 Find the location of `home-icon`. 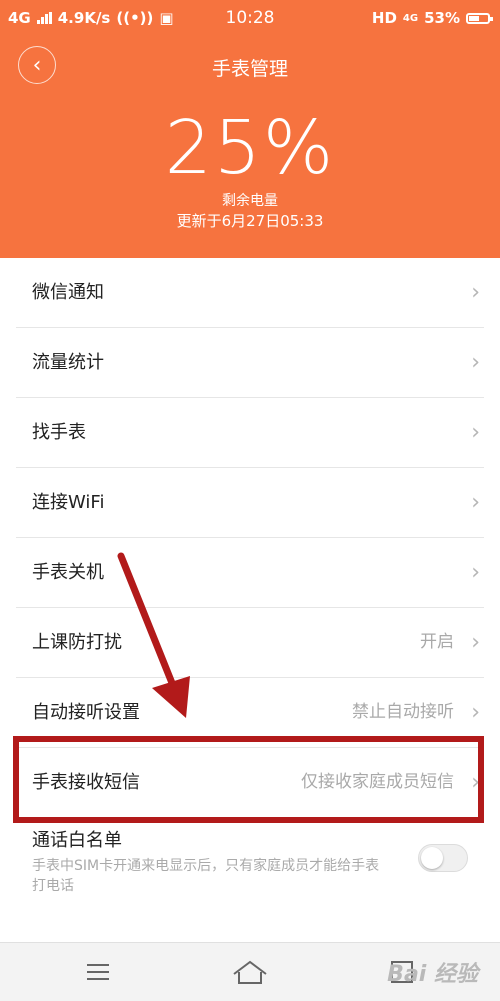

home-icon is located at coordinates (250, 972).